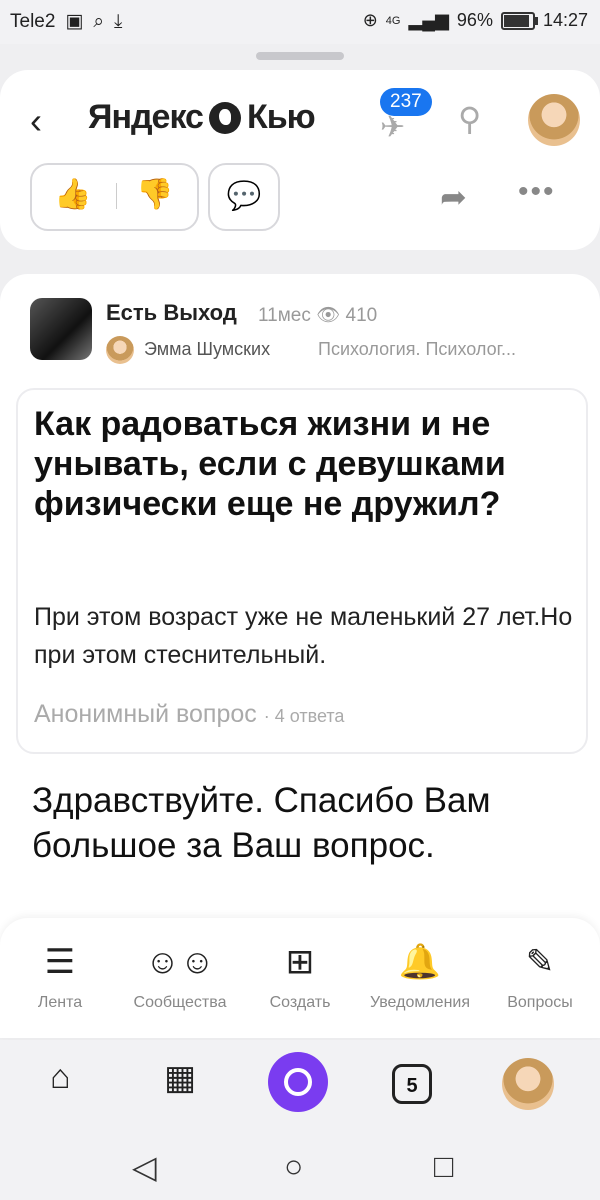  What do you see at coordinates (540, 962) in the screenshot?
I see `pencil-icon: ✎` at bounding box center [540, 962].